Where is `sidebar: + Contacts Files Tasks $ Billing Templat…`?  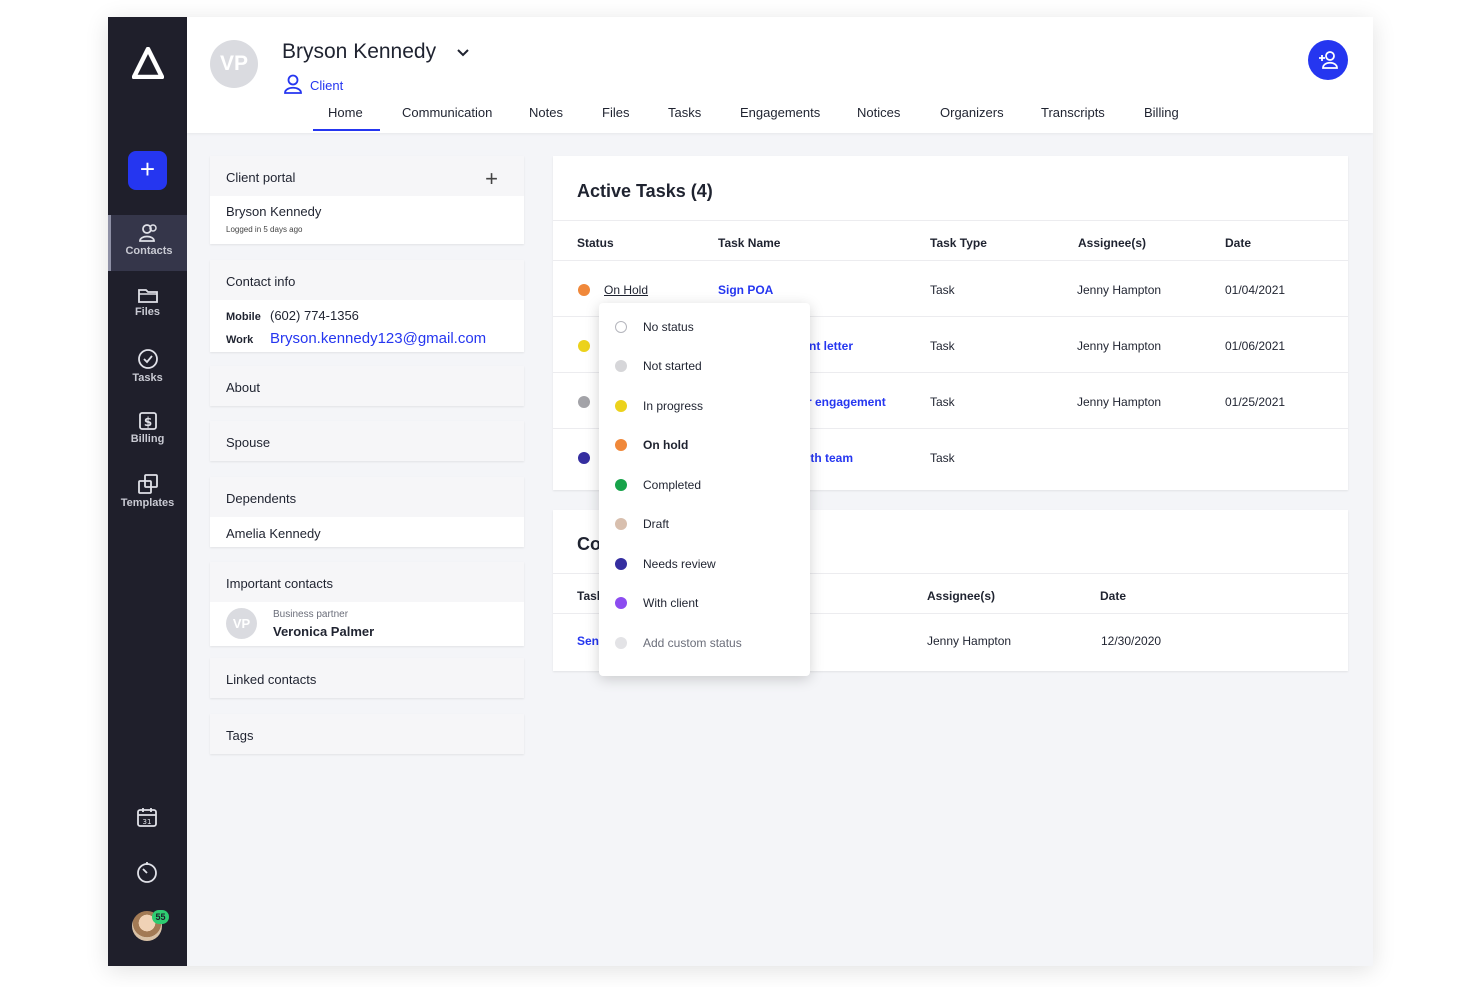
sidebar: + Contacts Files Tasks $ Billing Templat… is located at coordinates (147, 491).